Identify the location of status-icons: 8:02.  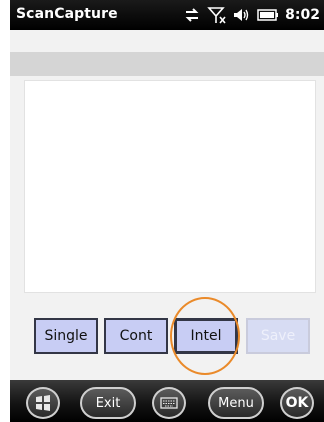
(251, 15).